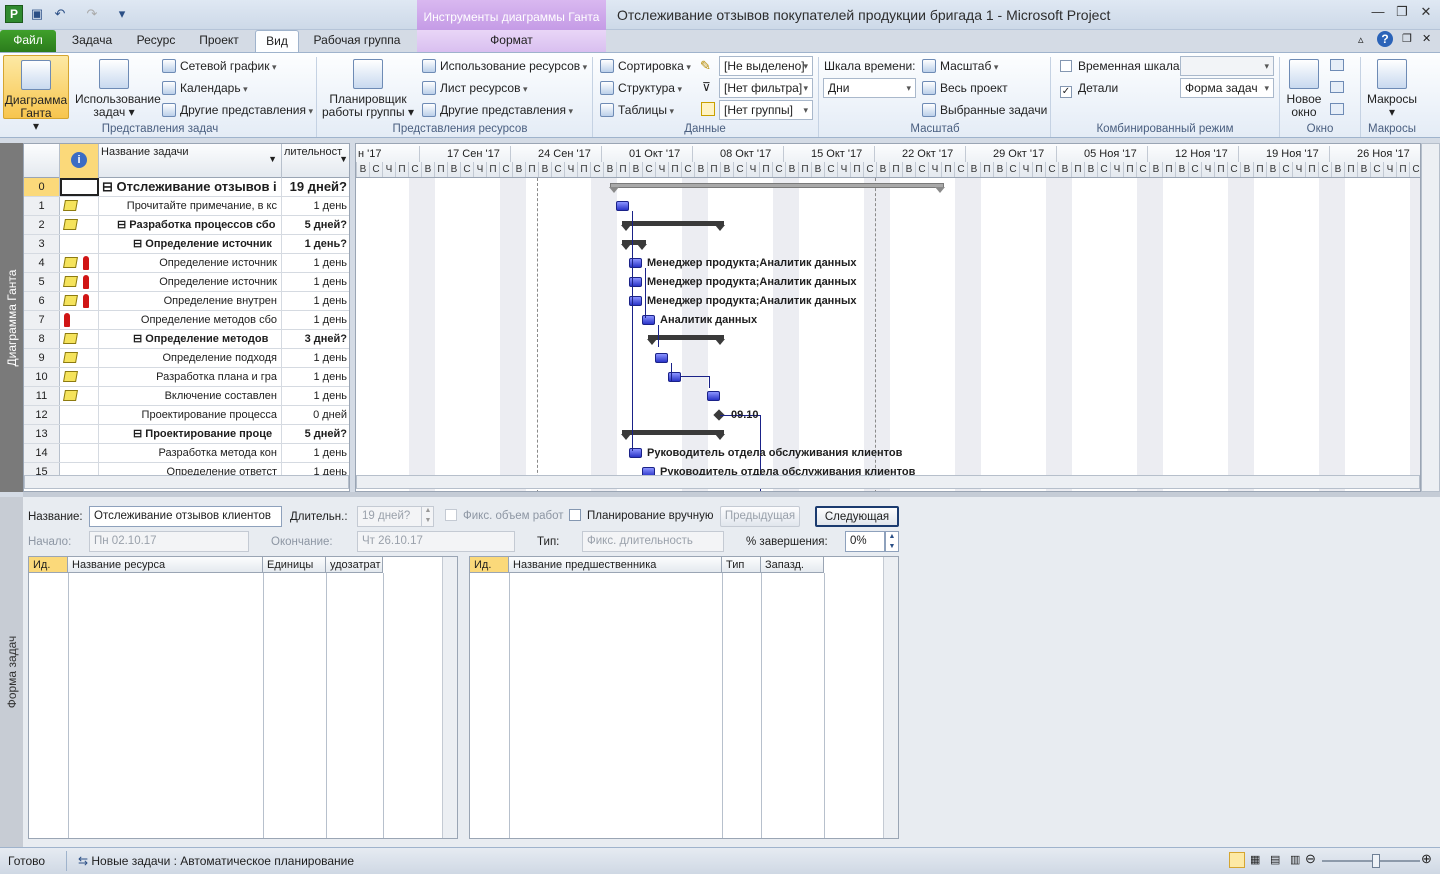 The height and width of the screenshot is (874, 1440). What do you see at coordinates (645, 66) in the screenshot?
I see `sort-button: Сортировка` at bounding box center [645, 66].